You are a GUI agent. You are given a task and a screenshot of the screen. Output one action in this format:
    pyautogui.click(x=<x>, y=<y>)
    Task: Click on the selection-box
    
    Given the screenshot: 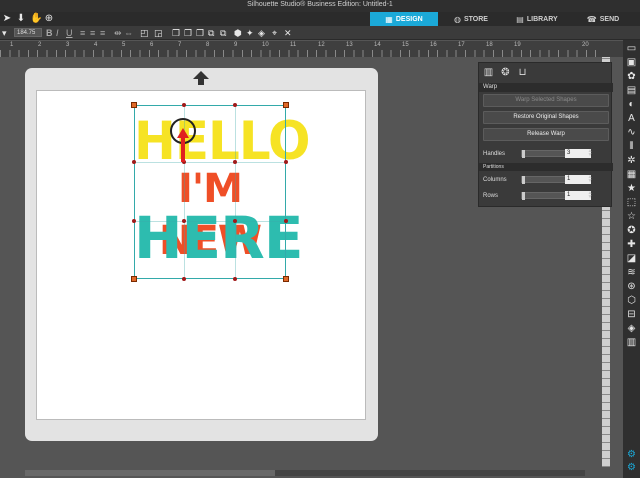 What is the action you would take?
    pyautogui.click(x=210, y=192)
    